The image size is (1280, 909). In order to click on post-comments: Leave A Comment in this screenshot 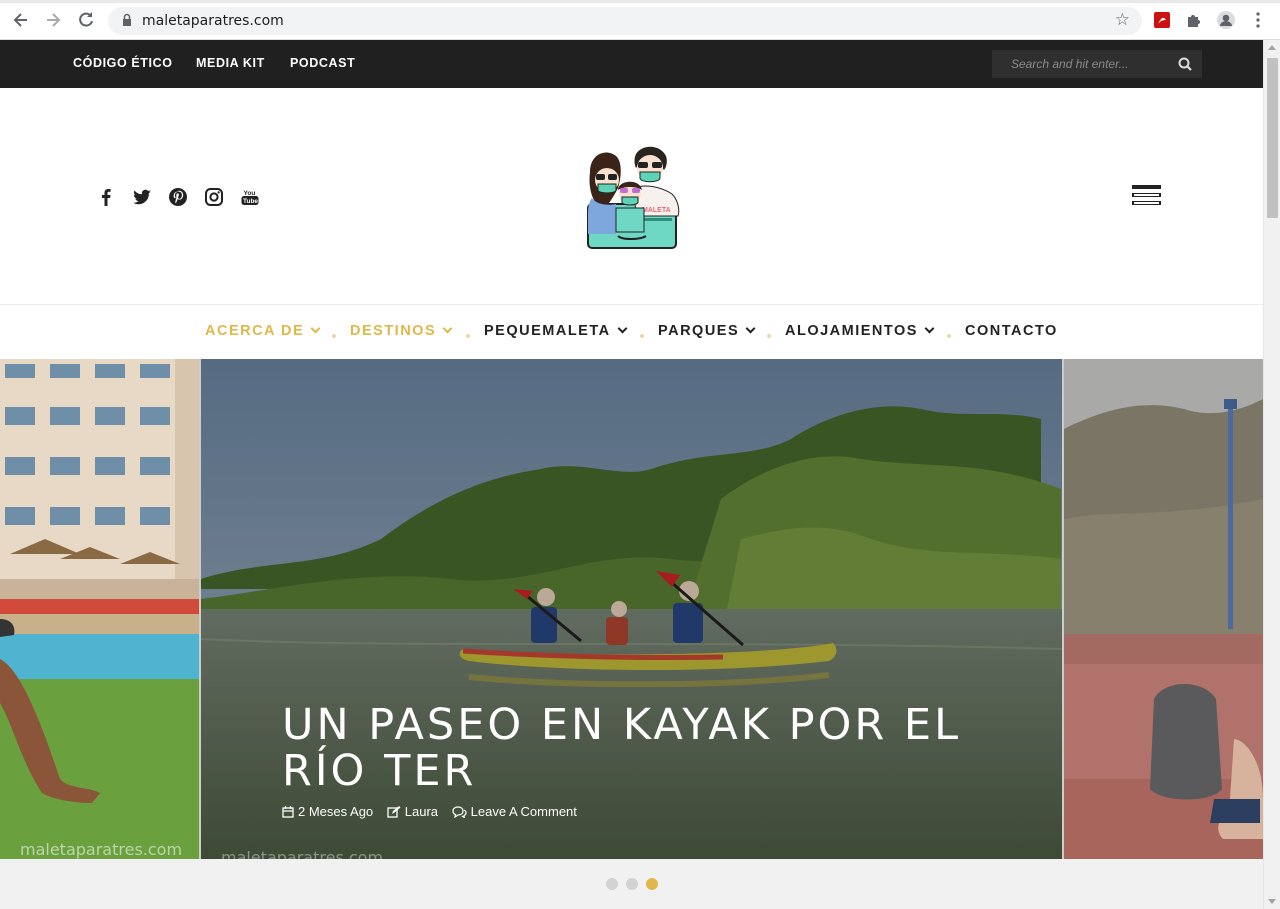, I will do `click(514, 811)`.